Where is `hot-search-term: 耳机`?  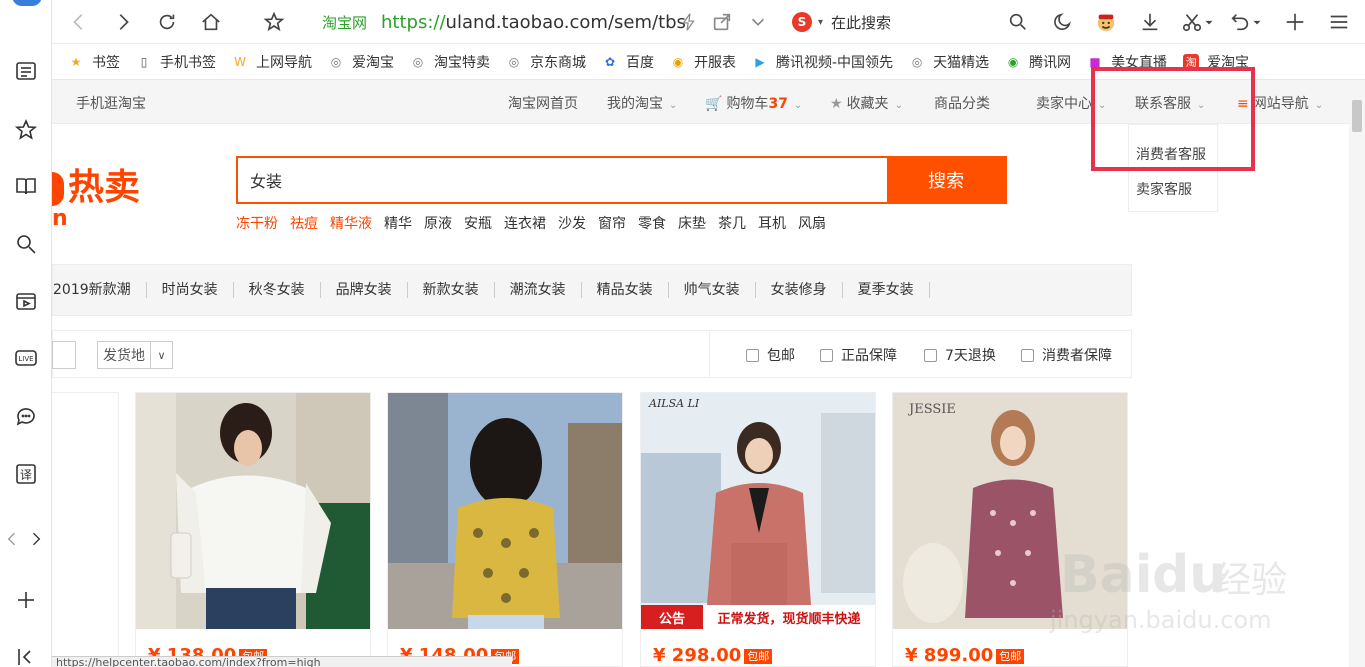 hot-search-term: 耳机 is located at coordinates (772, 223).